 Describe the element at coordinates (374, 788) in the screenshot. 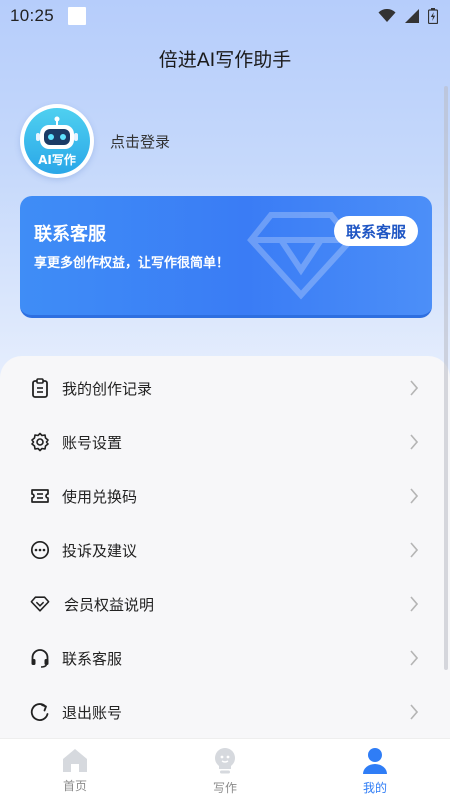

I see `tab-label: 我的` at that location.